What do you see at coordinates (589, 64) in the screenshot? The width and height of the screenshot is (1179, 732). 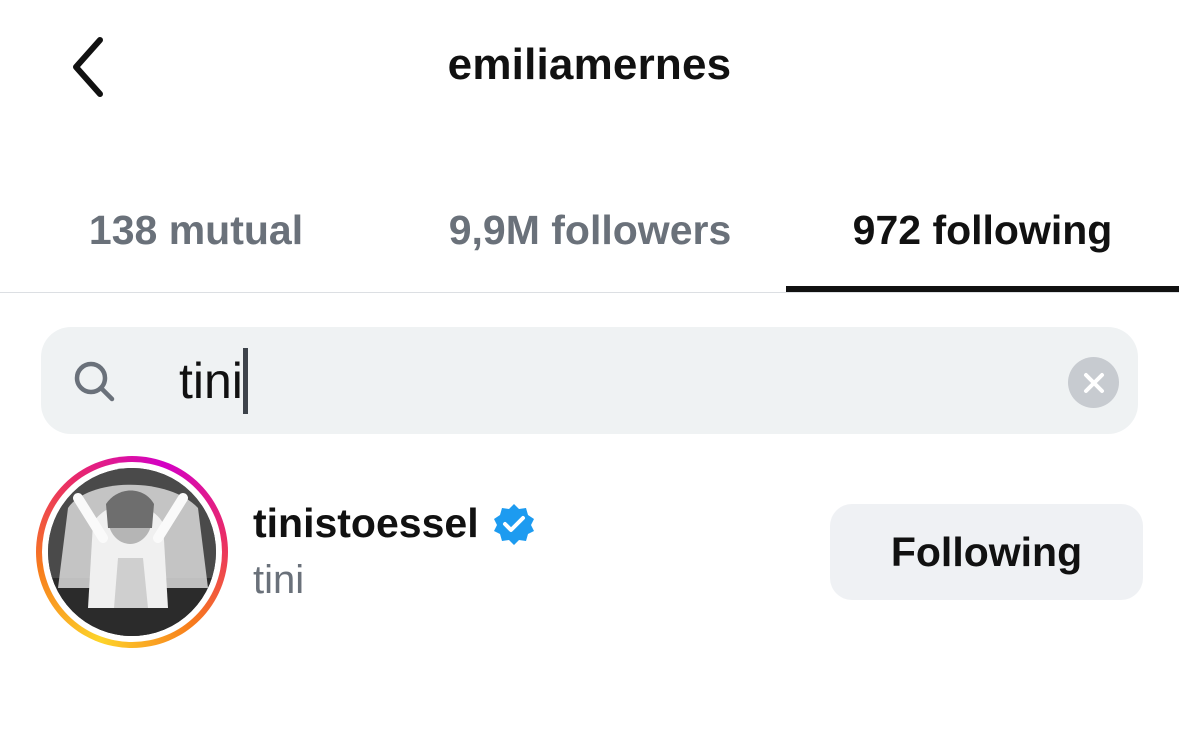 I see `page-title: emiliamernes` at bounding box center [589, 64].